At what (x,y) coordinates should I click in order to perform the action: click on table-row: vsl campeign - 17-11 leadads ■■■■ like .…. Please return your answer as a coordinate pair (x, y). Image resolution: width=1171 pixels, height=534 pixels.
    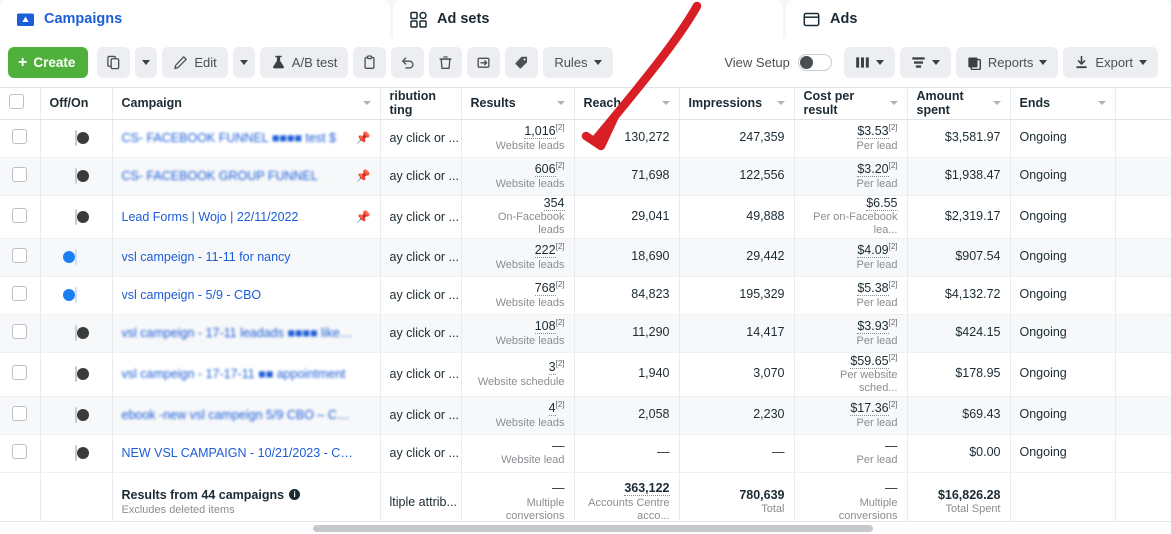
    Looking at the image, I should click on (585, 333).